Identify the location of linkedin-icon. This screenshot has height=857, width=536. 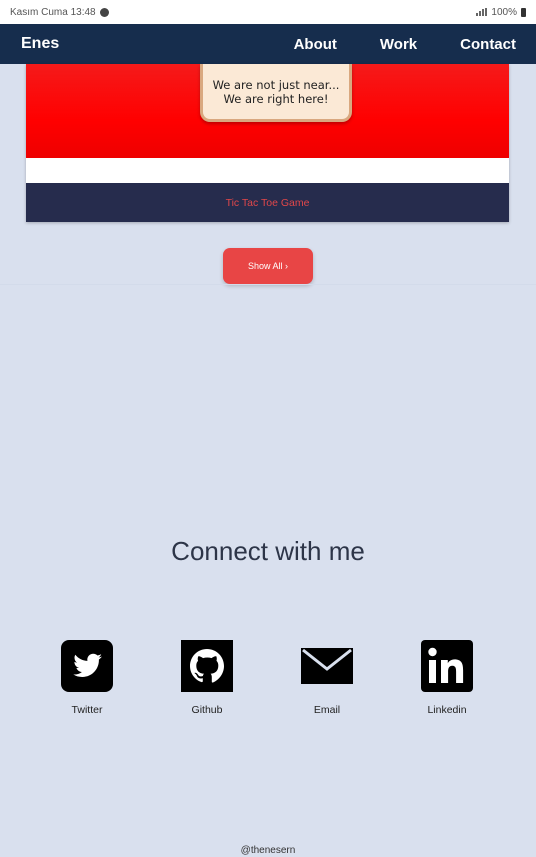
(447, 666).